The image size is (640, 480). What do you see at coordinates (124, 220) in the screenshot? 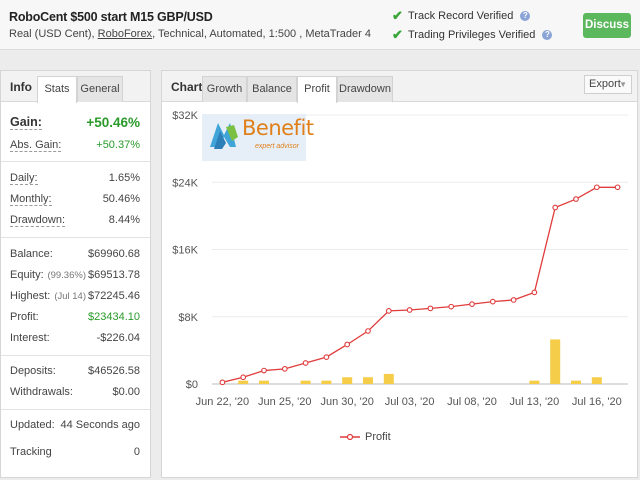
I see `drawdown-value: 8.44%` at bounding box center [124, 220].